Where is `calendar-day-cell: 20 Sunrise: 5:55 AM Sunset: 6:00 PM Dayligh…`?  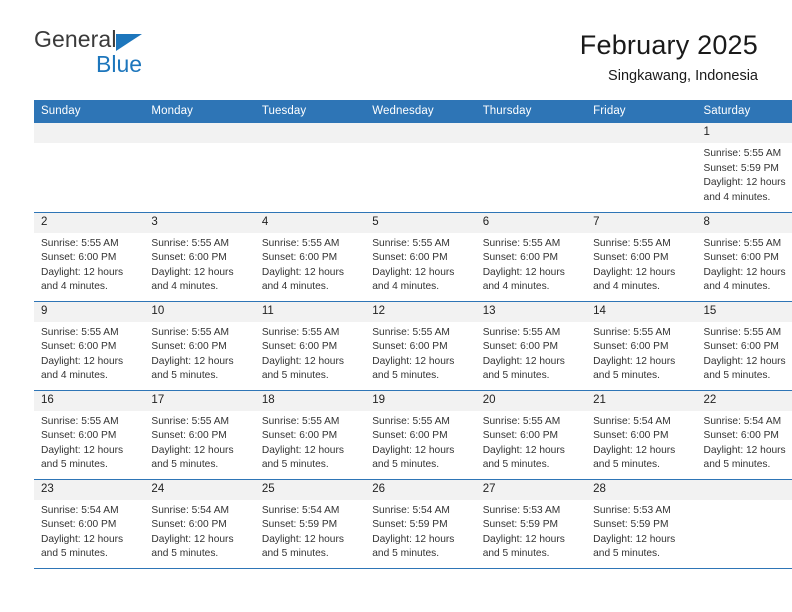
calendar-day-cell: 20 Sunrise: 5:55 AM Sunset: 6:00 PM Dayligh… is located at coordinates (531, 435).